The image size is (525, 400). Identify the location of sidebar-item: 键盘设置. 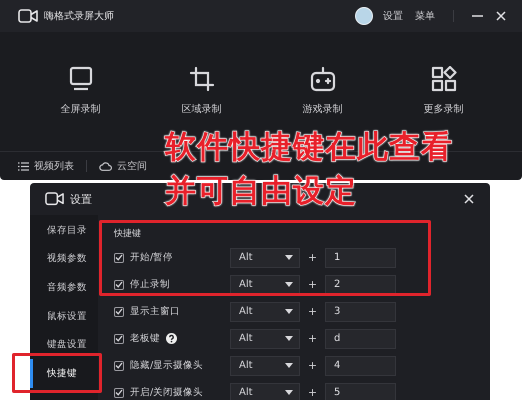
(64, 344).